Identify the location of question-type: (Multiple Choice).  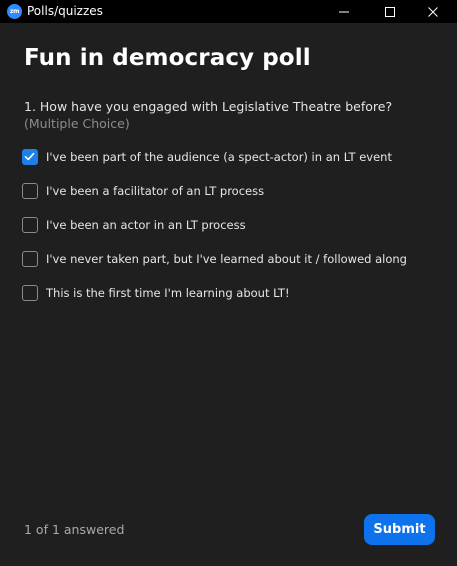
(77, 123).